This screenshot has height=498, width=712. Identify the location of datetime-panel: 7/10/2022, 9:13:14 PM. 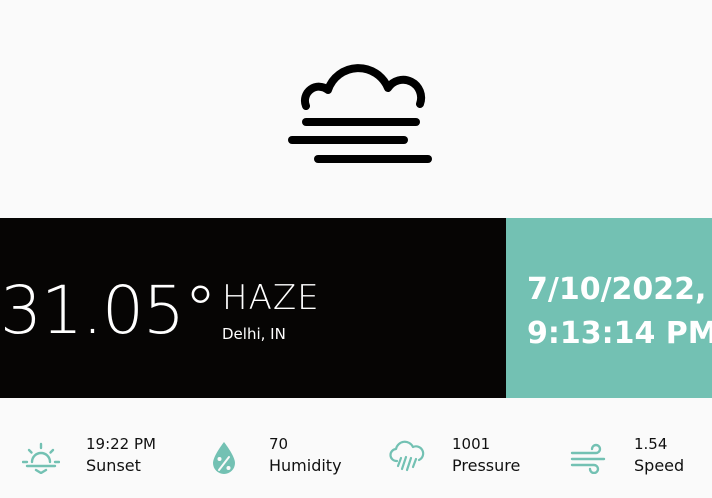
(609, 308).